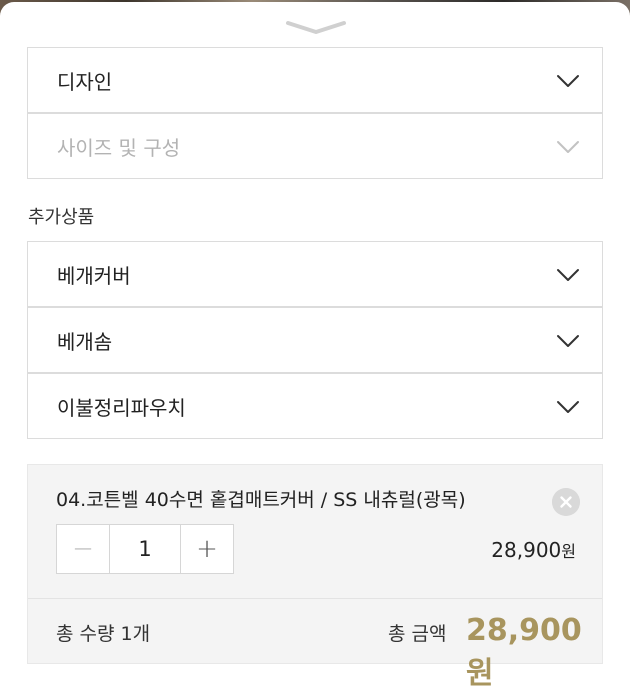 This screenshot has height=692, width=630. Describe the element at coordinates (315, 80) in the screenshot. I see `design-select: 디자인` at that location.